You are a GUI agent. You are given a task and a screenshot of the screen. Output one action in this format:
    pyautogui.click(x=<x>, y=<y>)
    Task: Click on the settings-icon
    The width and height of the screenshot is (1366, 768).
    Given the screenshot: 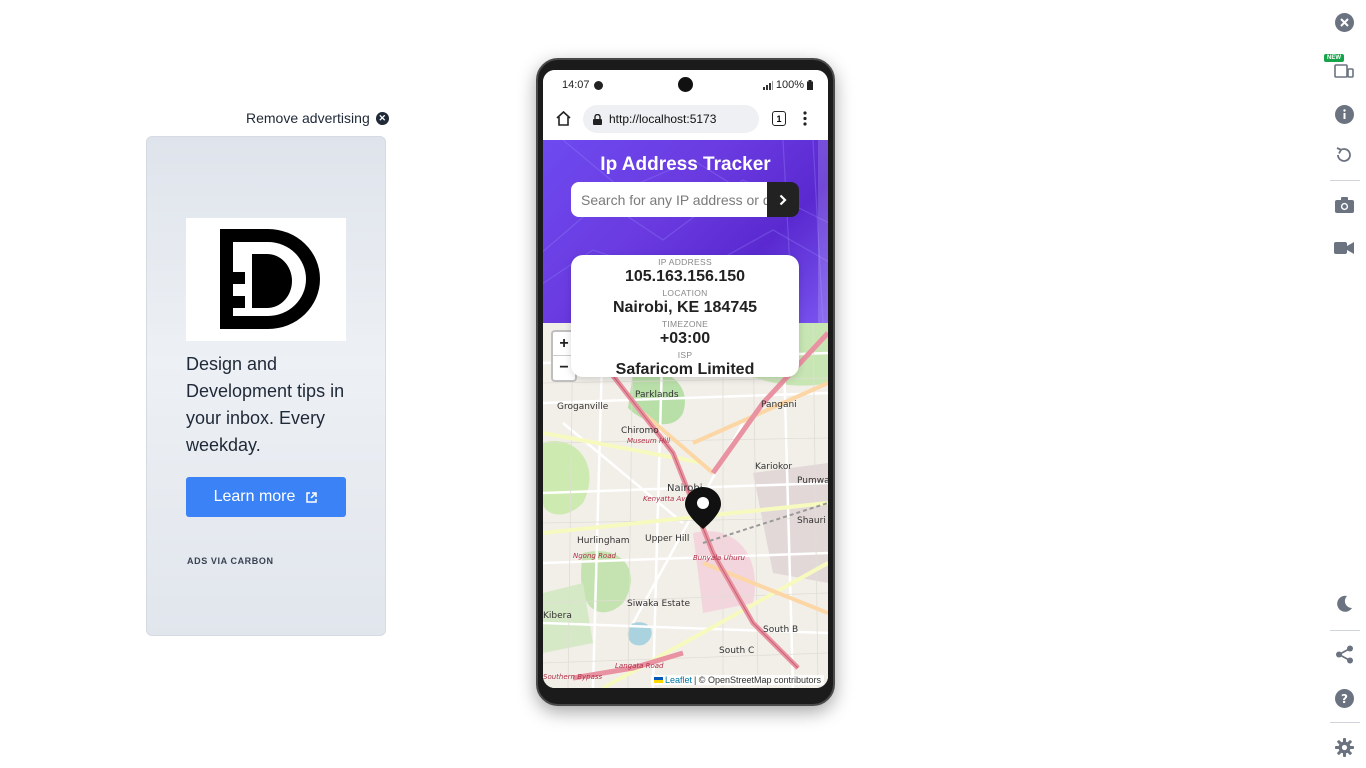 What is the action you would take?
    pyautogui.click(x=1344, y=747)
    